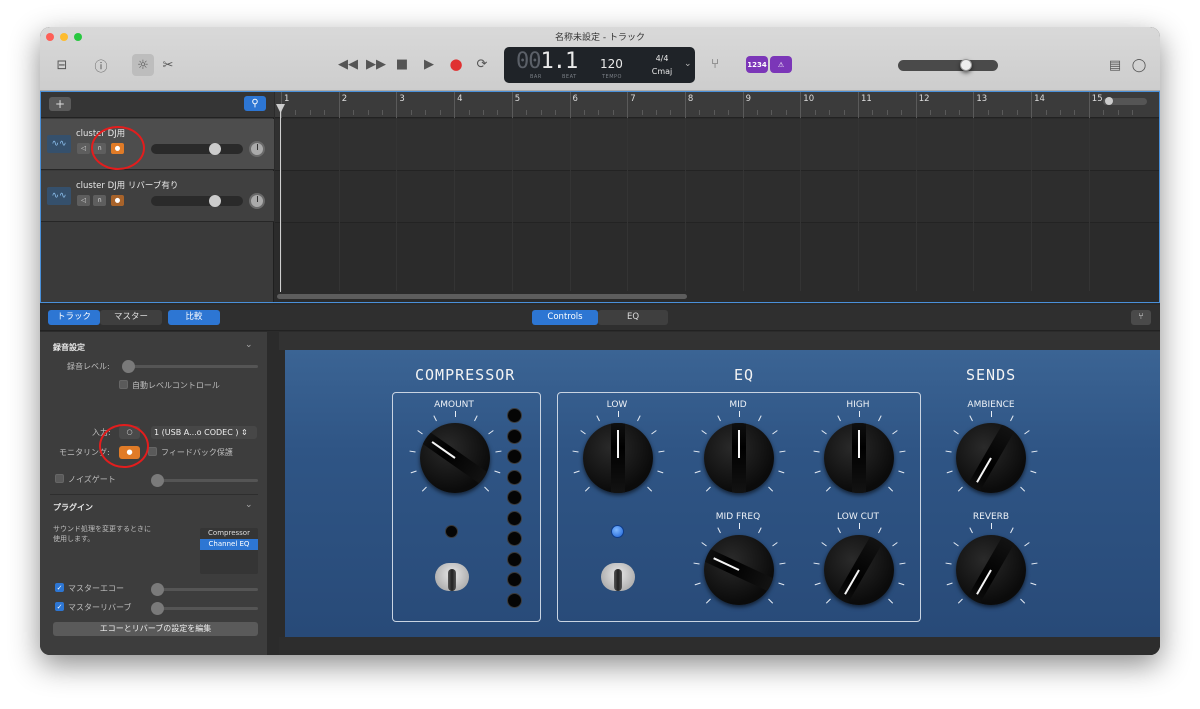 The image size is (1200, 709). Describe the element at coordinates (1039, 99) in the screenshot. I see `ruler-bar-number: 14` at that location.